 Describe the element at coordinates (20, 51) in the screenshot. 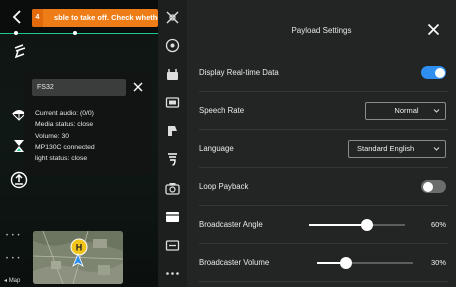

I see `flight-path-icon` at that location.